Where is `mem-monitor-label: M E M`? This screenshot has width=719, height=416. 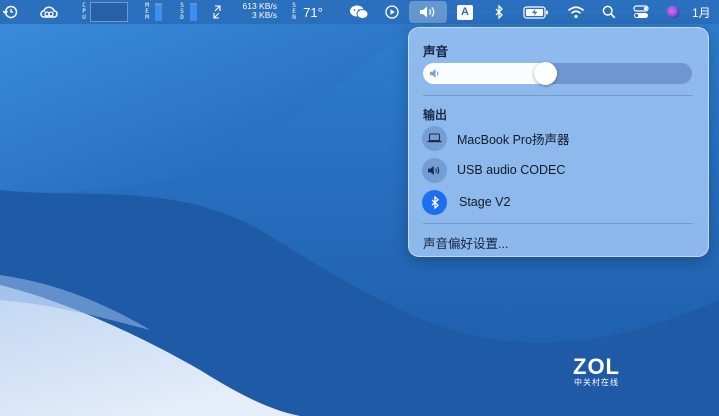
mem-monitor-label: M E M is located at coordinates (147, 12).